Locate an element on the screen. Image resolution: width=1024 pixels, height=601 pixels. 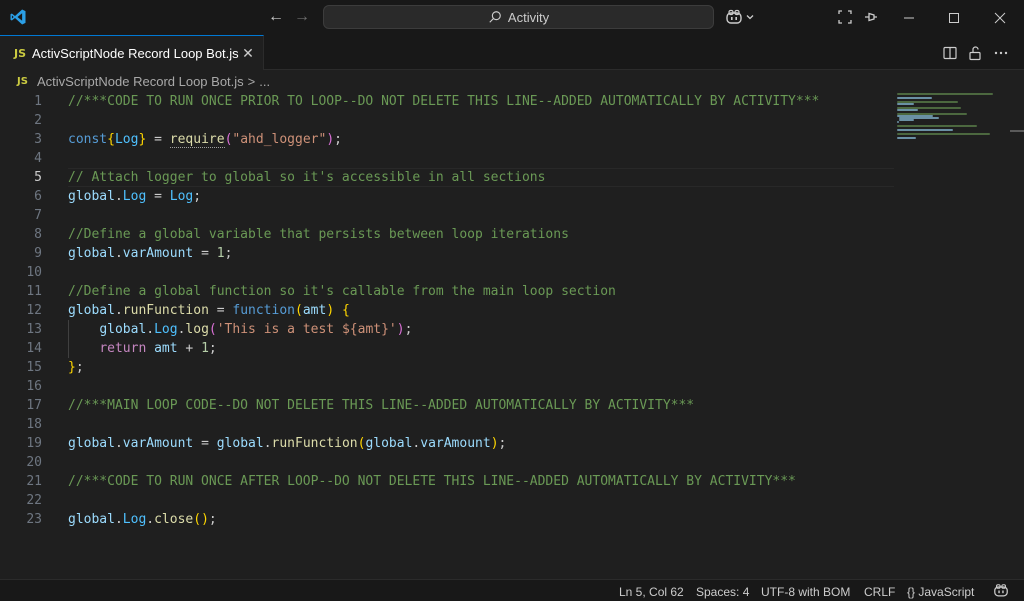
line-number: 14 is located at coordinates (34, 348).